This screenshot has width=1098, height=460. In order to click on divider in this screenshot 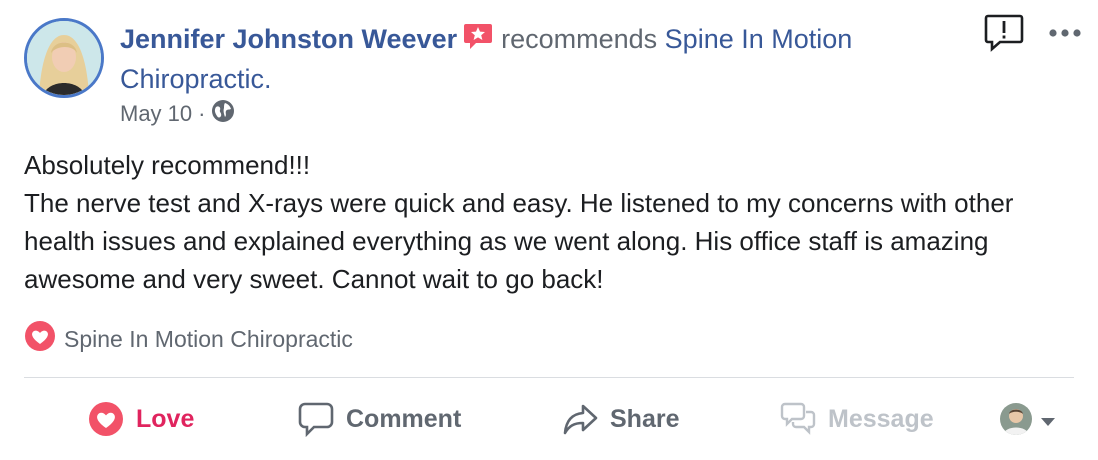, I will do `click(549, 377)`.